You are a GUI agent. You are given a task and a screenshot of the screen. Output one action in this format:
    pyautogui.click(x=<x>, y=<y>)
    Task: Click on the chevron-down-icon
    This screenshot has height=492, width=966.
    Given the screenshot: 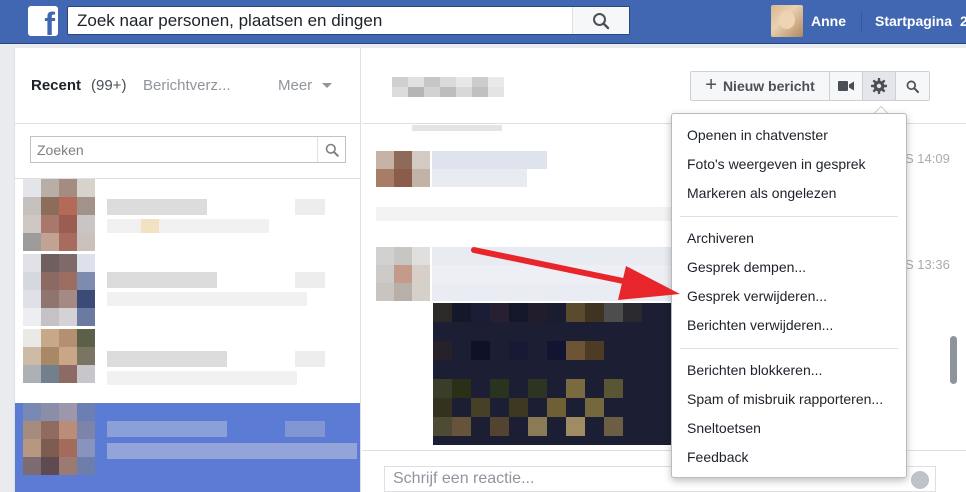 What is the action you would take?
    pyautogui.click(x=327, y=85)
    